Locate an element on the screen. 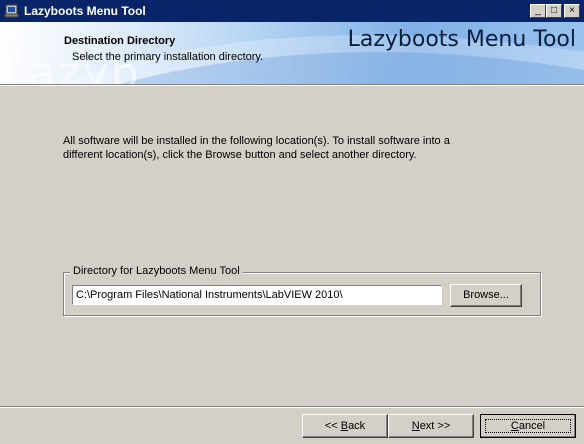  focus-ring is located at coordinates (528, 426).